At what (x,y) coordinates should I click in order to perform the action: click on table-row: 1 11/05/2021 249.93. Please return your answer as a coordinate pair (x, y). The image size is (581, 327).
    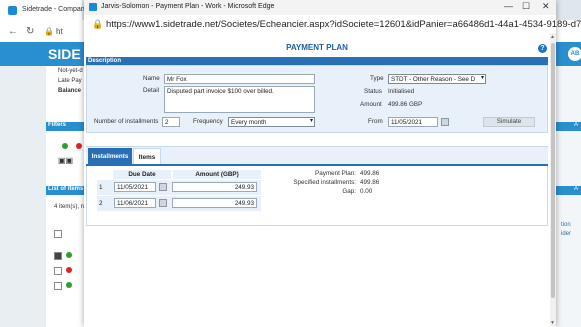
    Looking at the image, I should click on (179, 187).